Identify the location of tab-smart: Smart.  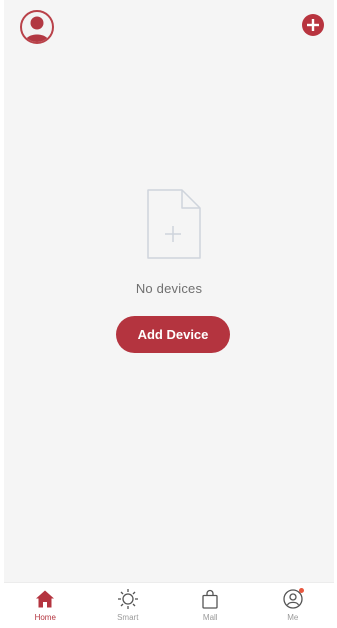
(128, 605).